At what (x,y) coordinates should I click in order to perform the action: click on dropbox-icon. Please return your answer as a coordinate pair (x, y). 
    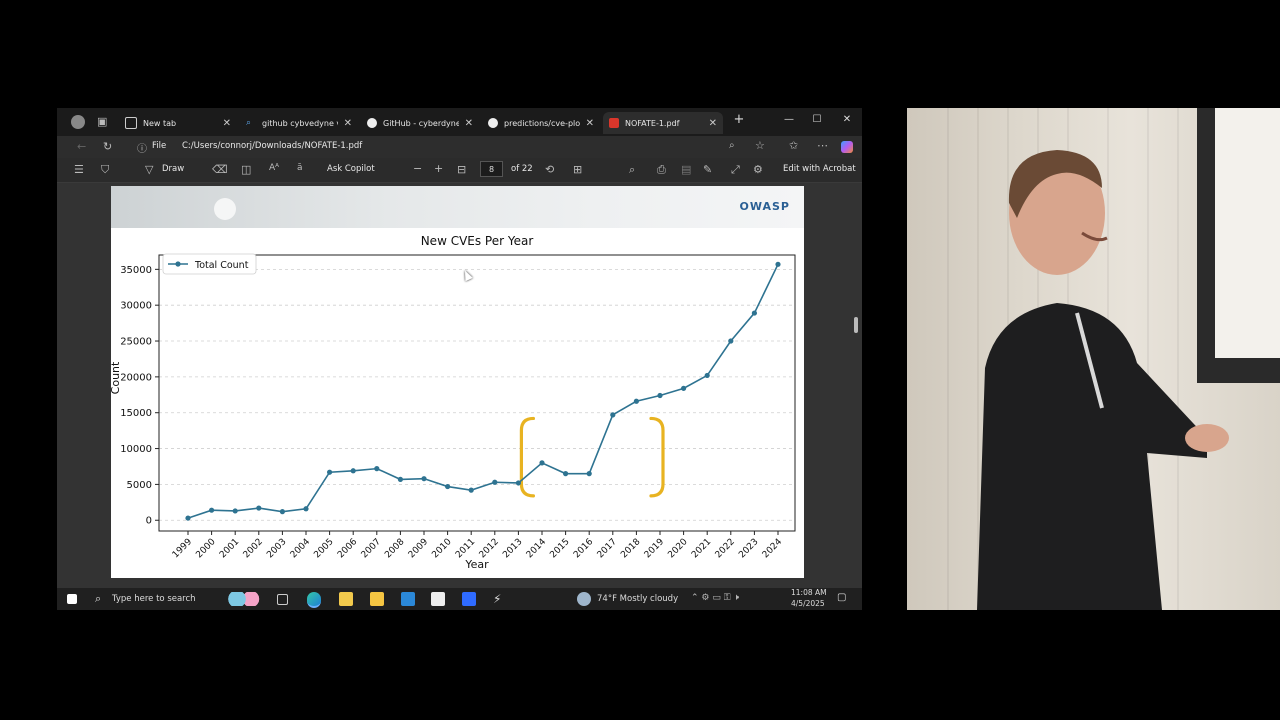
    Looking at the image, I should click on (469, 599).